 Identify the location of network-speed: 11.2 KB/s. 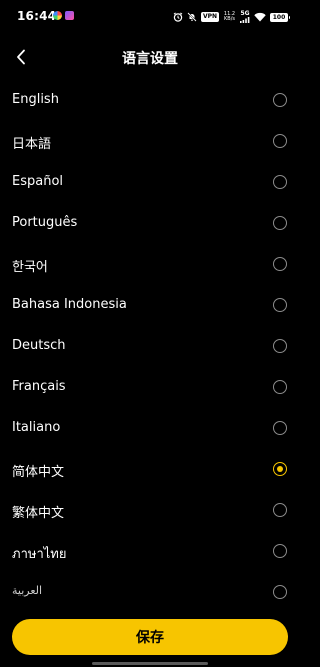
(229, 17).